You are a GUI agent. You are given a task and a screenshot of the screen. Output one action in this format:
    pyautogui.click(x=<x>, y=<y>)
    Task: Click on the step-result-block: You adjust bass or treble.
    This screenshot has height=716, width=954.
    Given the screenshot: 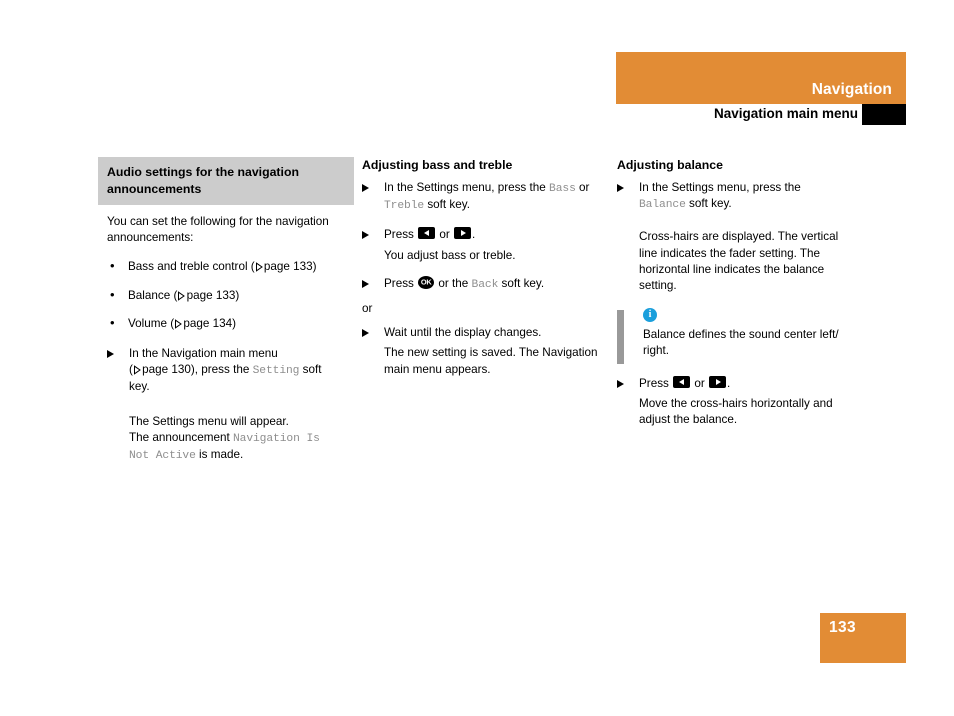 What is the action you would take?
    pyautogui.click(x=481, y=256)
    